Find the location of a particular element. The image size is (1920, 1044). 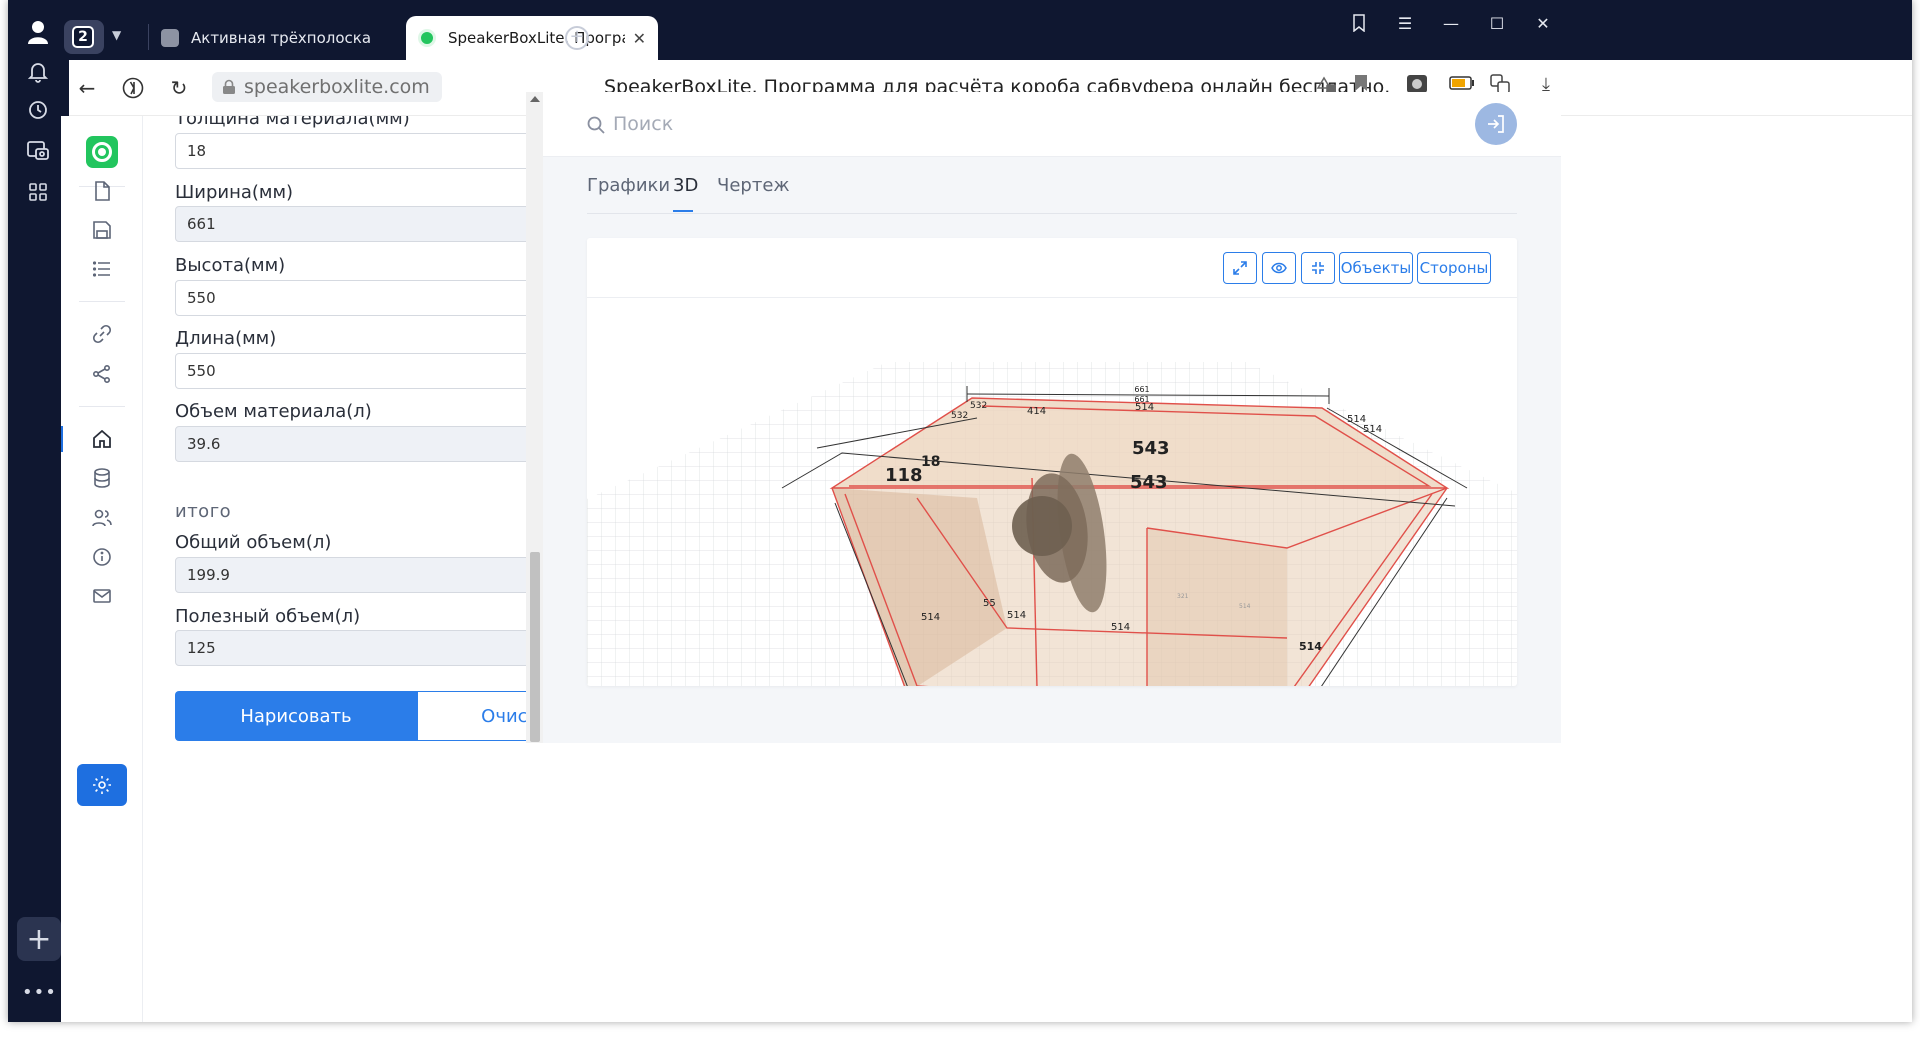

view-tabs: Графики 3D Чертеж is located at coordinates (1052, 186).